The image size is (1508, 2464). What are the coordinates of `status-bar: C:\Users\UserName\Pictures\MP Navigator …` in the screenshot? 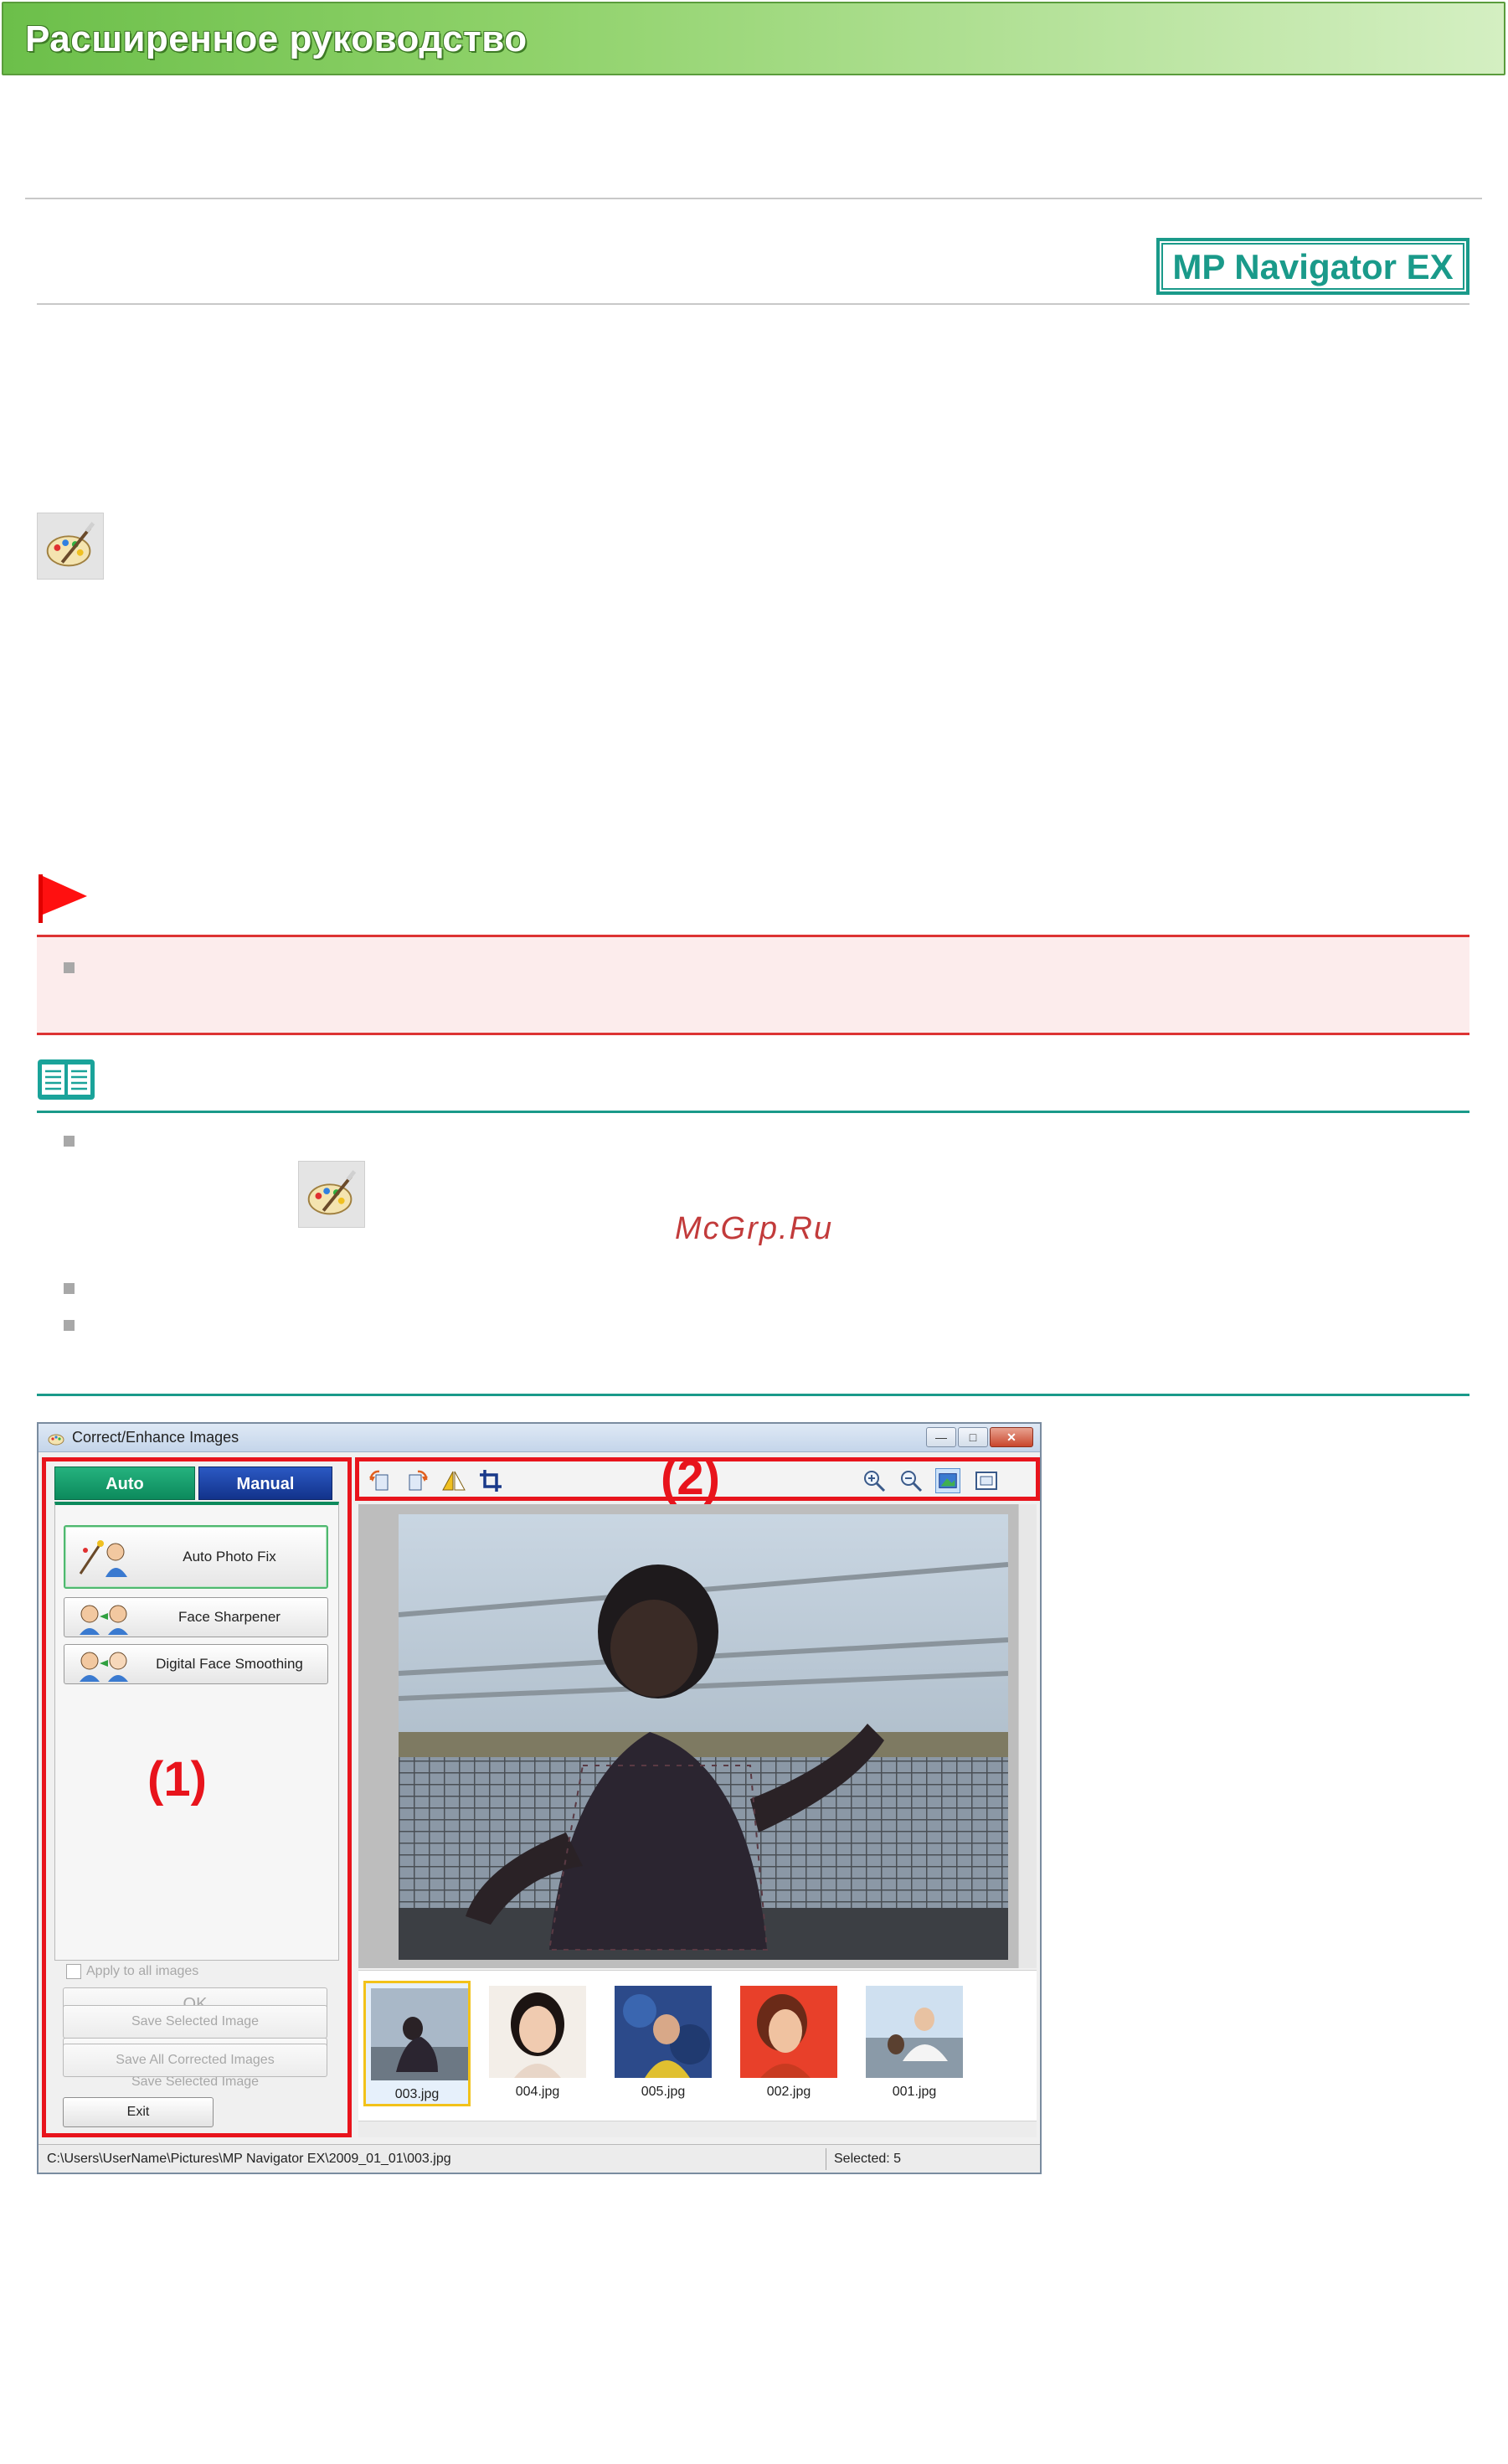 It's located at (539, 2159).